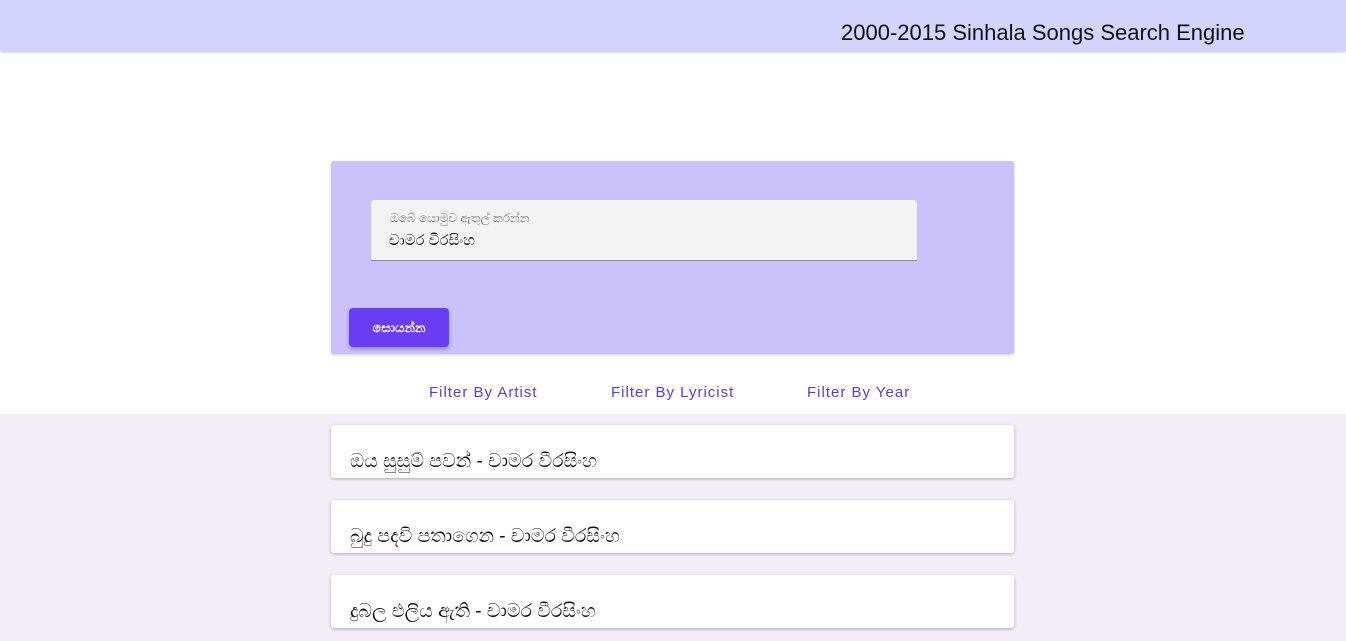  Describe the element at coordinates (460, 218) in the screenshot. I see `search-field-label: ඔබේ යොමුව ඇතුල් කරන්න` at that location.